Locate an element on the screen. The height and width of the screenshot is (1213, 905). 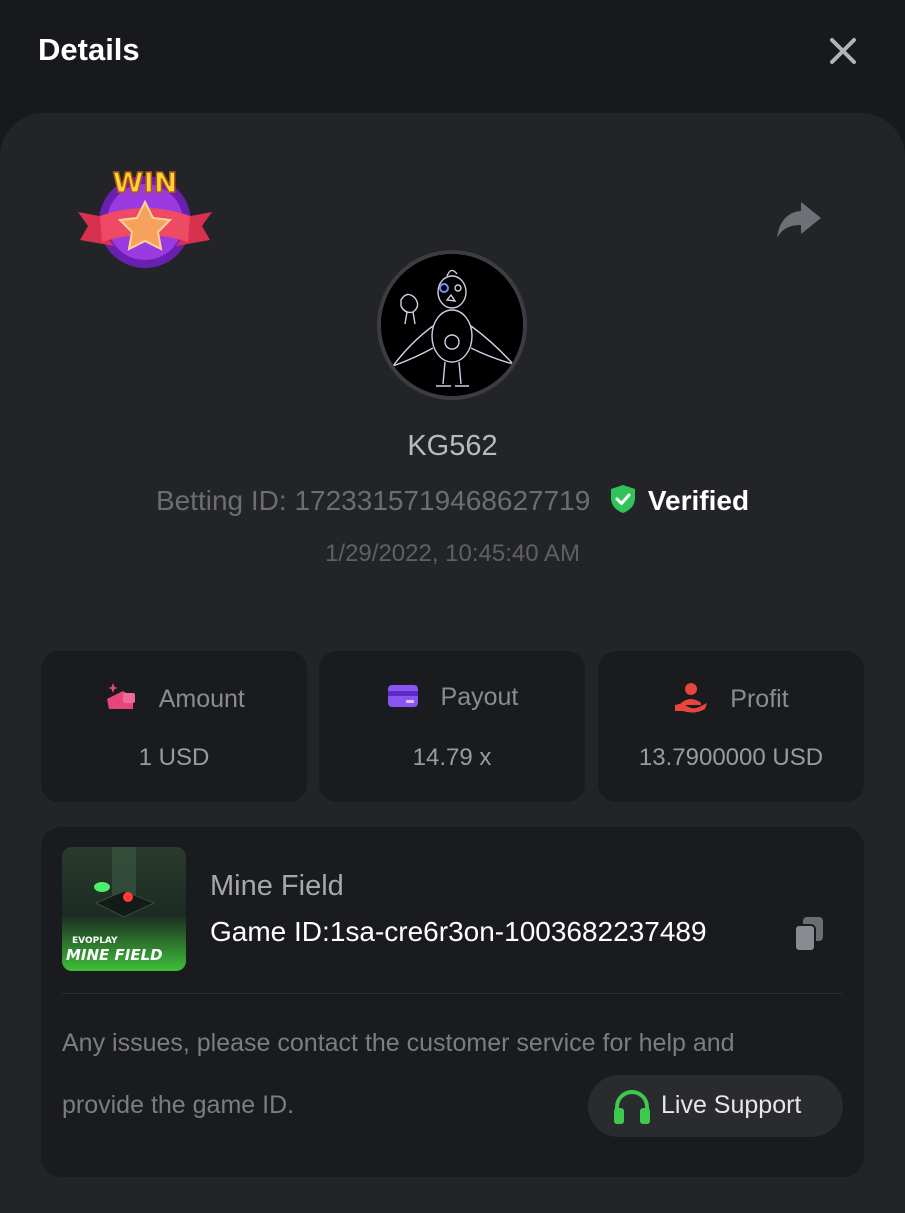
copy-button is located at coordinates (809, 935).